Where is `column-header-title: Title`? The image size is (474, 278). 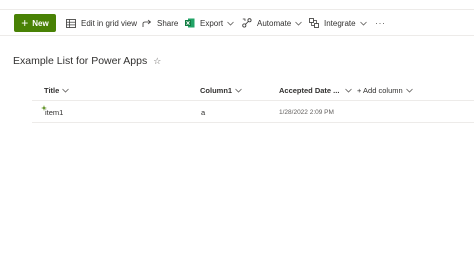
column-header-title: Title is located at coordinates (57, 90).